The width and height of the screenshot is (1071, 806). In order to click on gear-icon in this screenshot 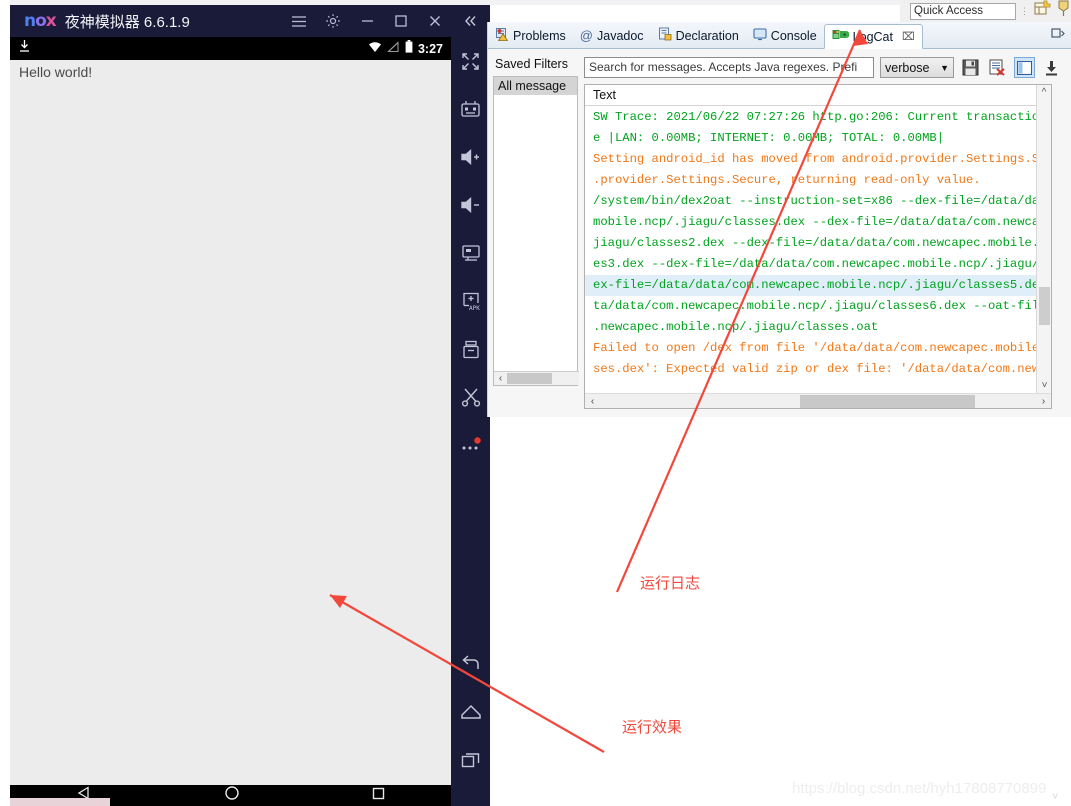, I will do `click(333, 21)`.